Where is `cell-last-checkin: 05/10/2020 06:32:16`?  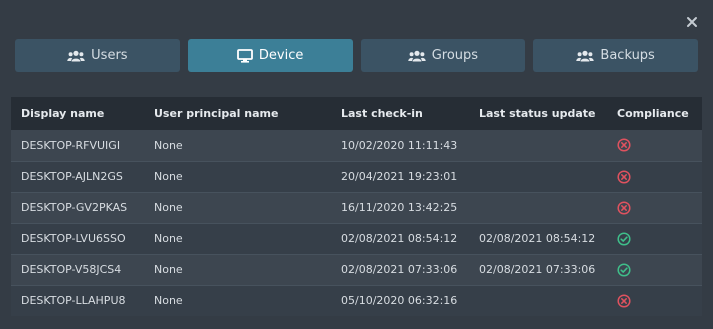
cell-last-checkin: 05/10/2020 06:32:16 is located at coordinates (399, 301).